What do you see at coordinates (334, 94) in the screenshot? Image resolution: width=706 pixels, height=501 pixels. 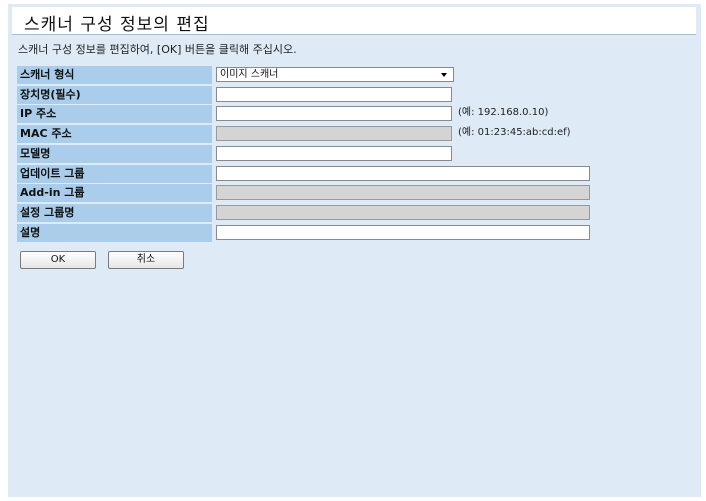 I see `device-name-input` at bounding box center [334, 94].